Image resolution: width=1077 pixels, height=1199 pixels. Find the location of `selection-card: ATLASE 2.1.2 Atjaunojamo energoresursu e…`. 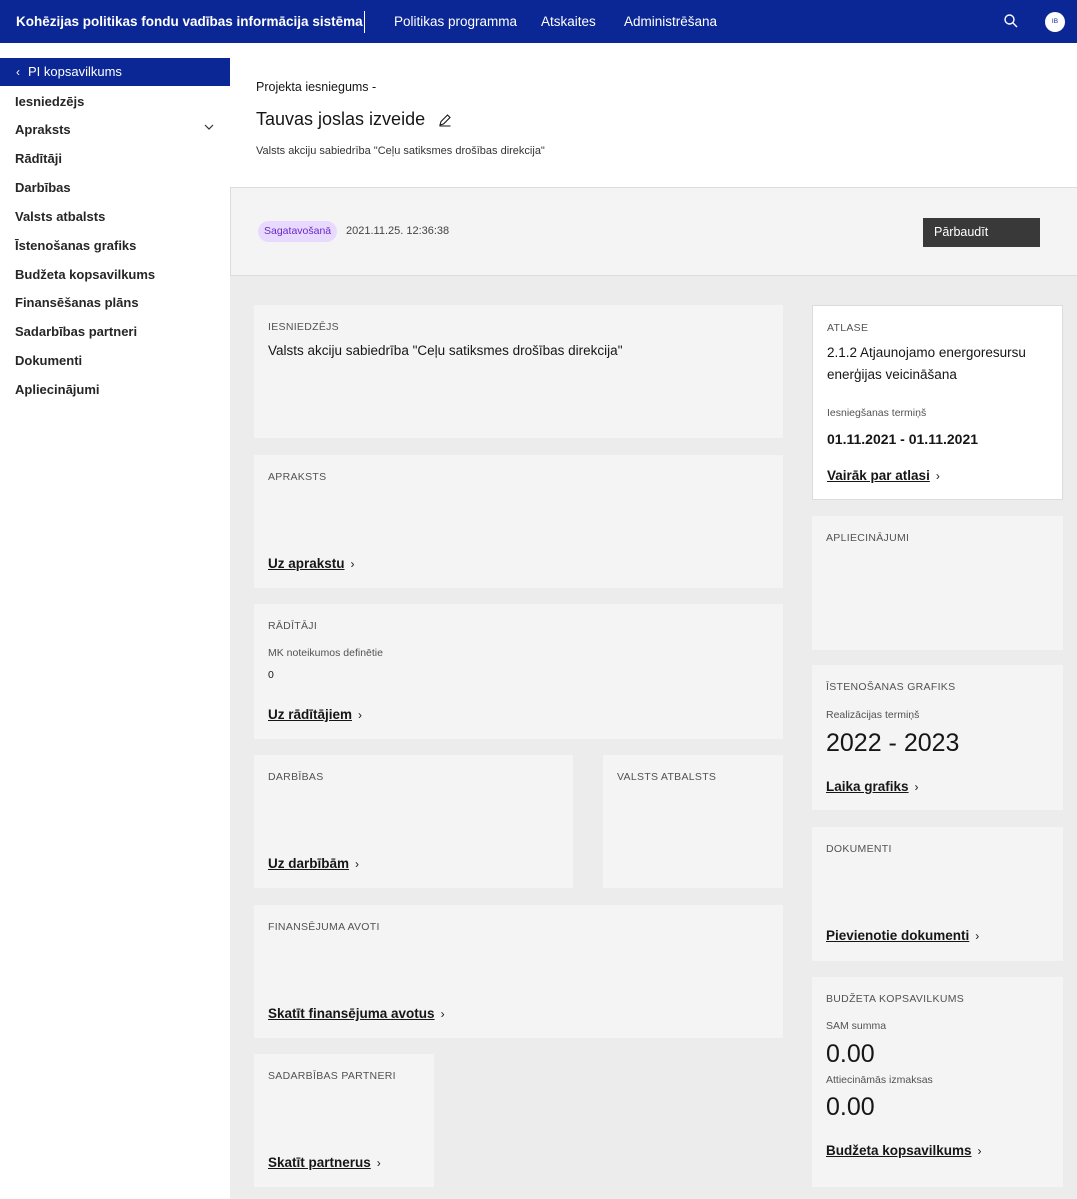

selection-card: ATLASE 2.1.2 Atjaunojamo energoresursu e… is located at coordinates (937, 402).